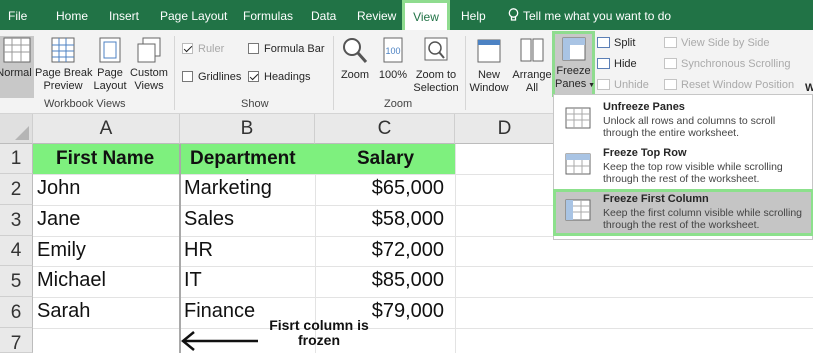 This screenshot has width=813, height=359. Describe the element at coordinates (17, 15) in the screenshot. I see `tab-file: File` at that location.